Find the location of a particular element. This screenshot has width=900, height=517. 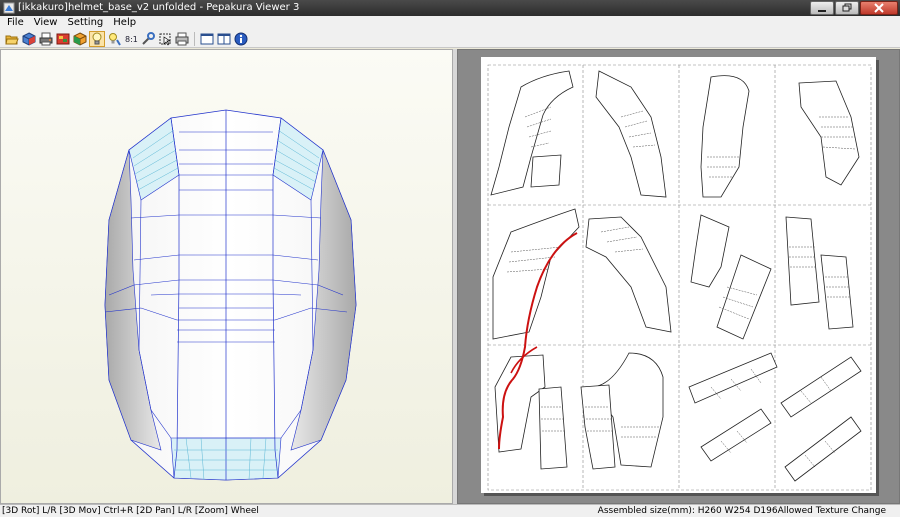

svg-text: 8:1 is located at coordinates (131, 39).